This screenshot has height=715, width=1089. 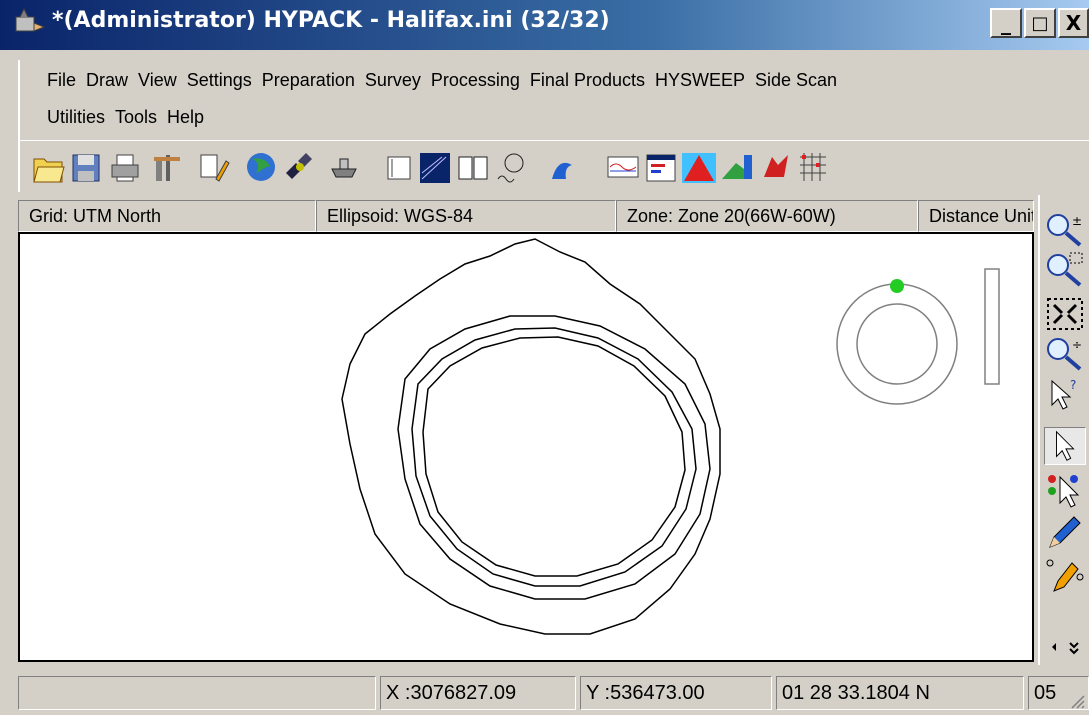 What do you see at coordinates (435, 167) in the screenshot?
I see `sounding-icon` at bounding box center [435, 167].